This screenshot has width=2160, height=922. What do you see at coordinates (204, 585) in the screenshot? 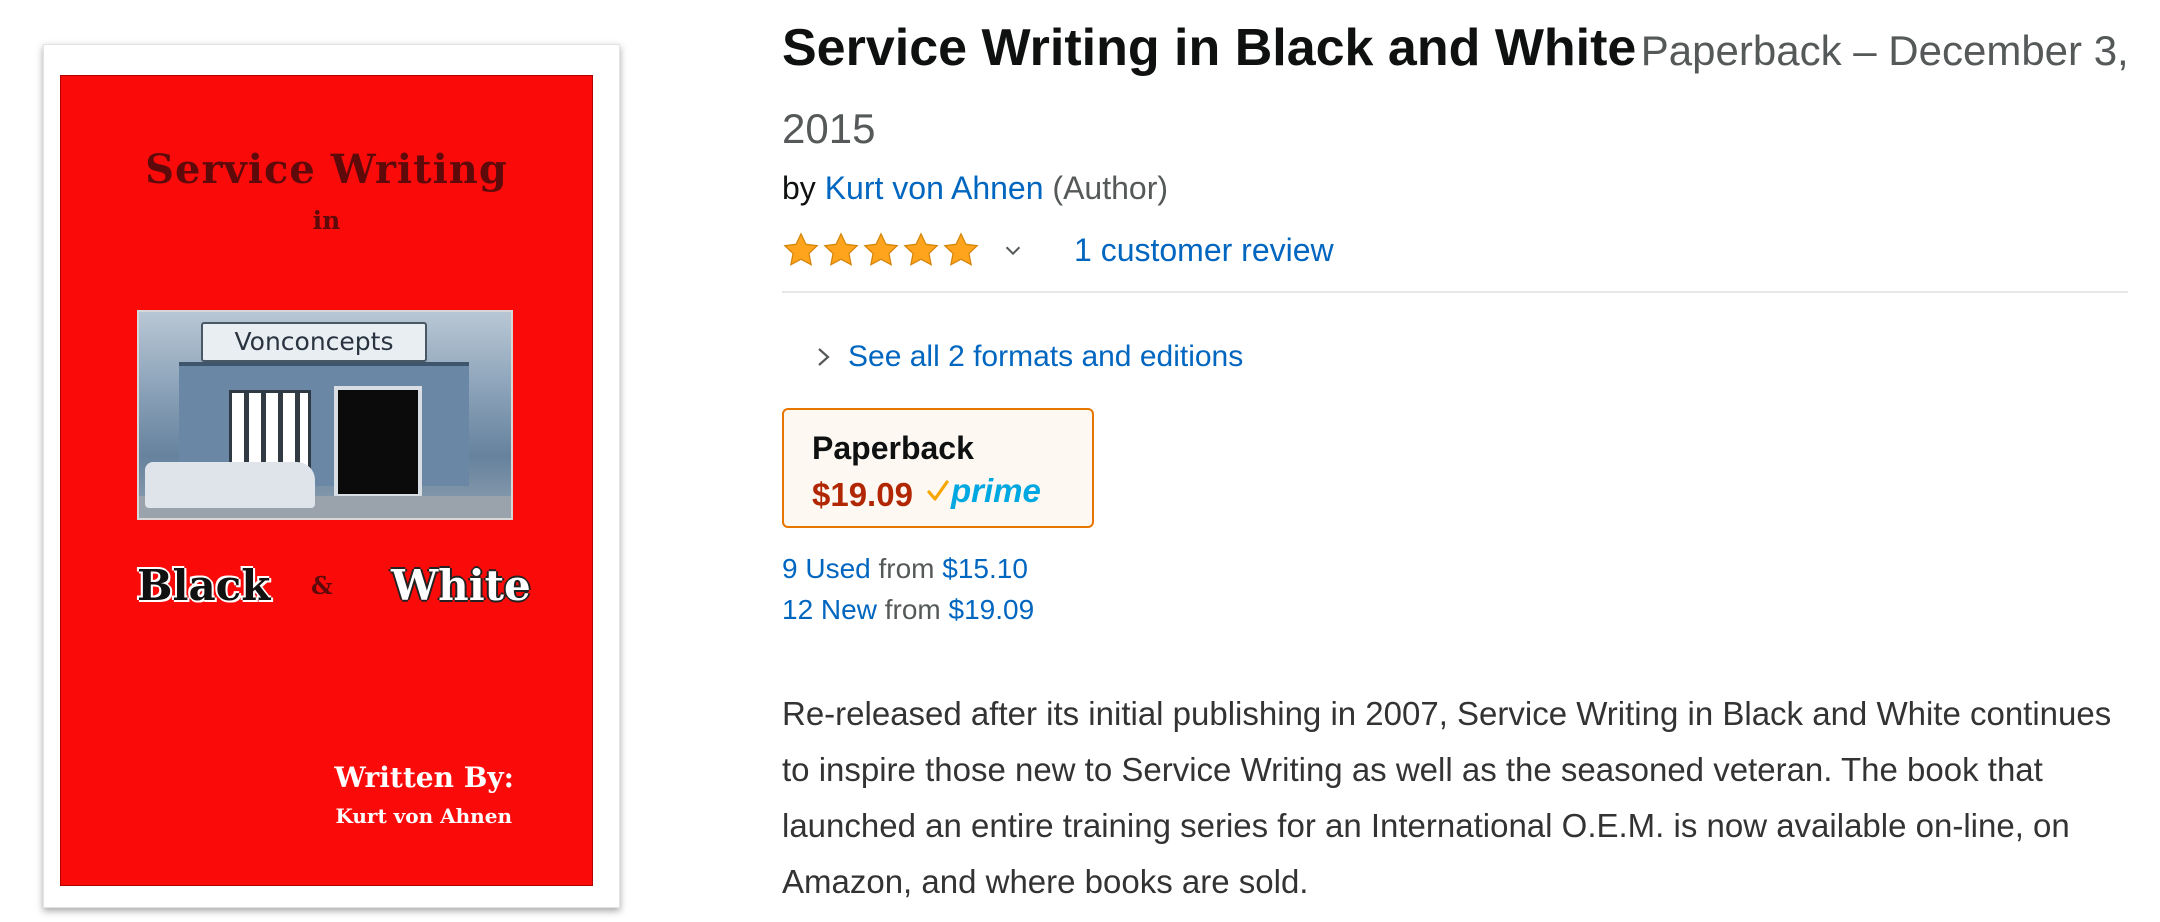
I see `cover-word-black: Black` at bounding box center [204, 585].